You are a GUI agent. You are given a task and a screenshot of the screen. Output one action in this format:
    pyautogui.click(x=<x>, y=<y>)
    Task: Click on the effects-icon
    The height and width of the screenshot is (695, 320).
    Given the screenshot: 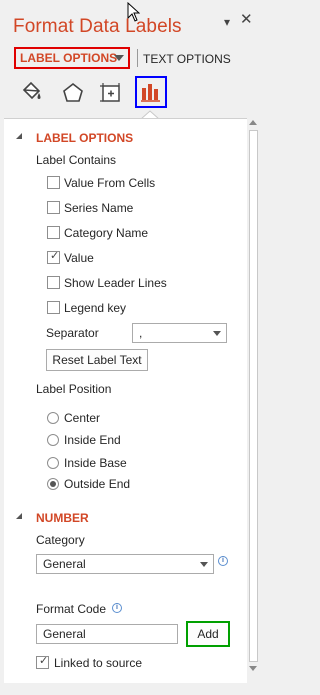 What is the action you would take?
    pyautogui.click(x=73, y=93)
    